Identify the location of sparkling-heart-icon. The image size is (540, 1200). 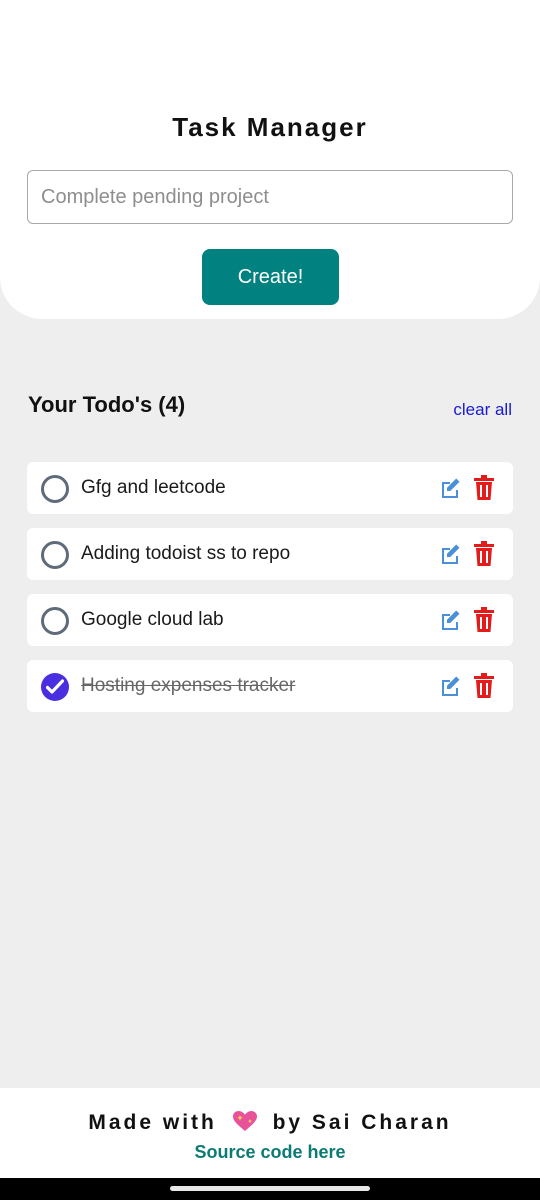
(244, 1121).